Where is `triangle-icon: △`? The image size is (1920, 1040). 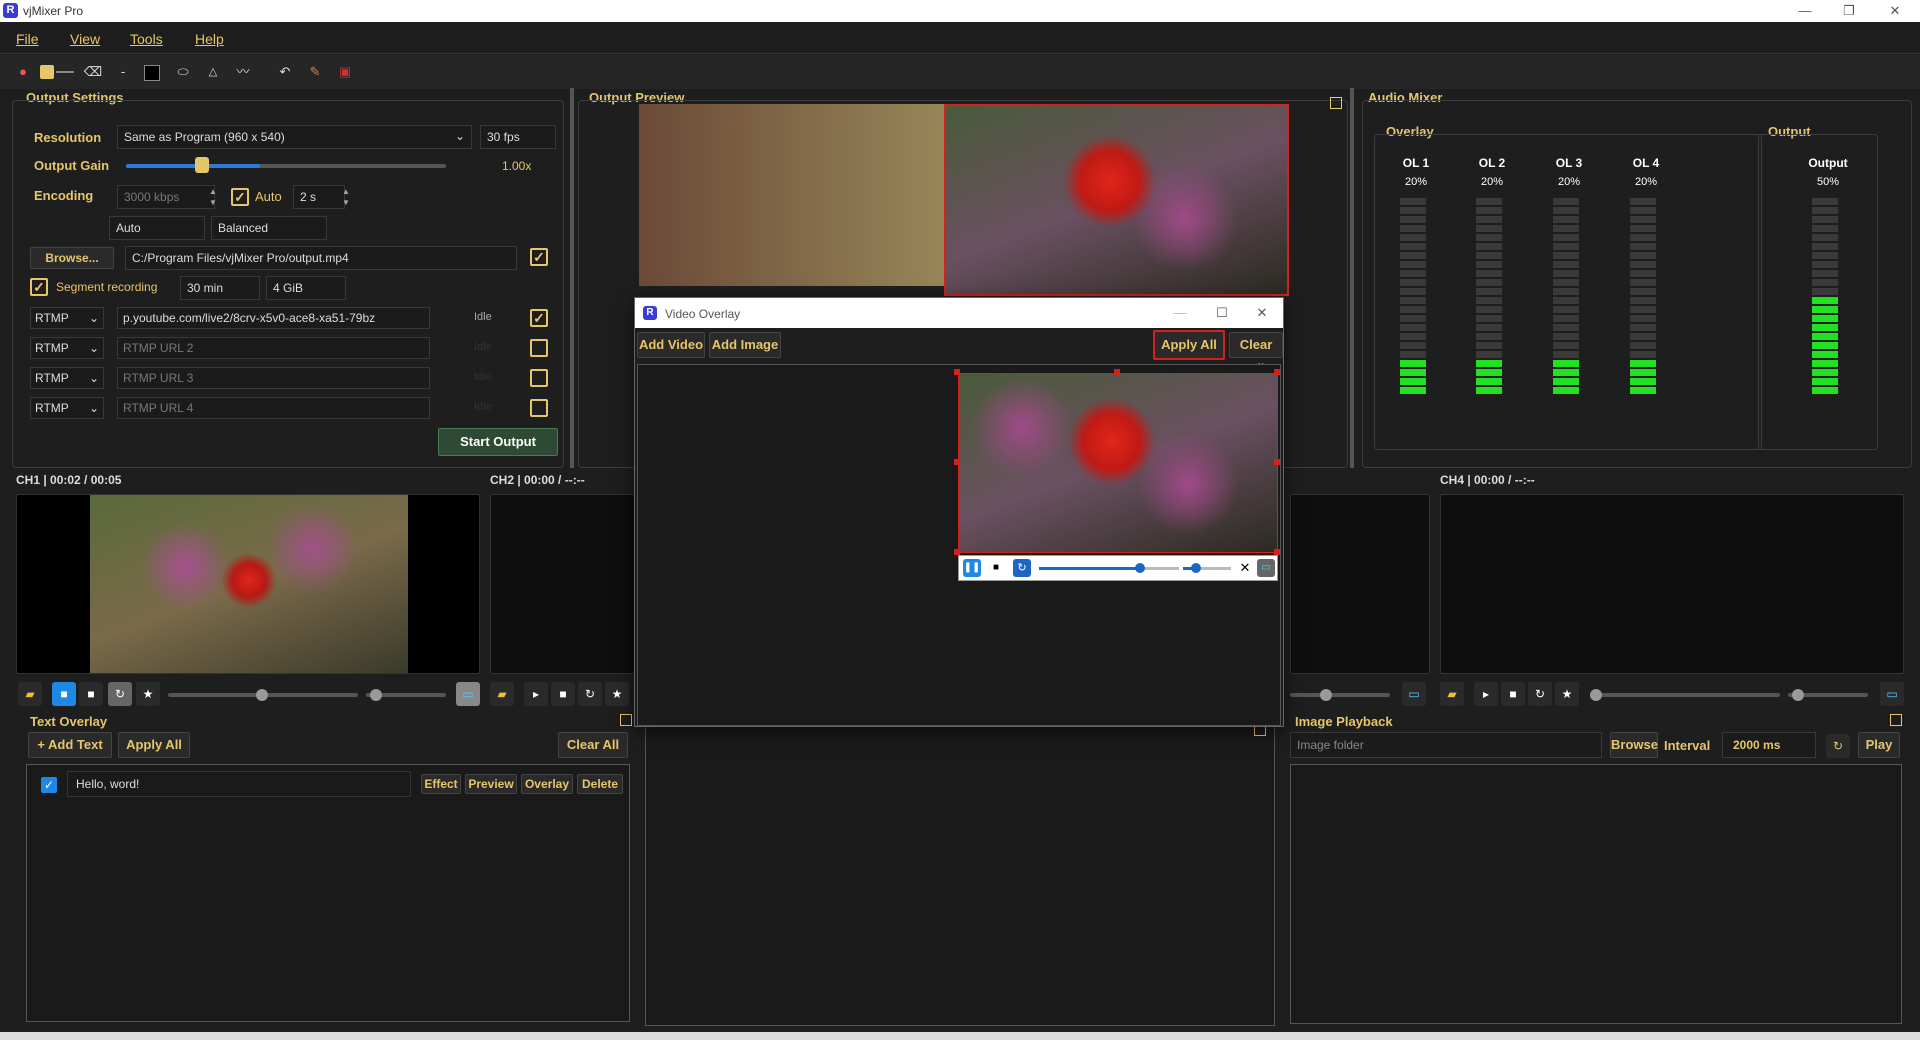 triangle-icon: △ is located at coordinates (213, 72).